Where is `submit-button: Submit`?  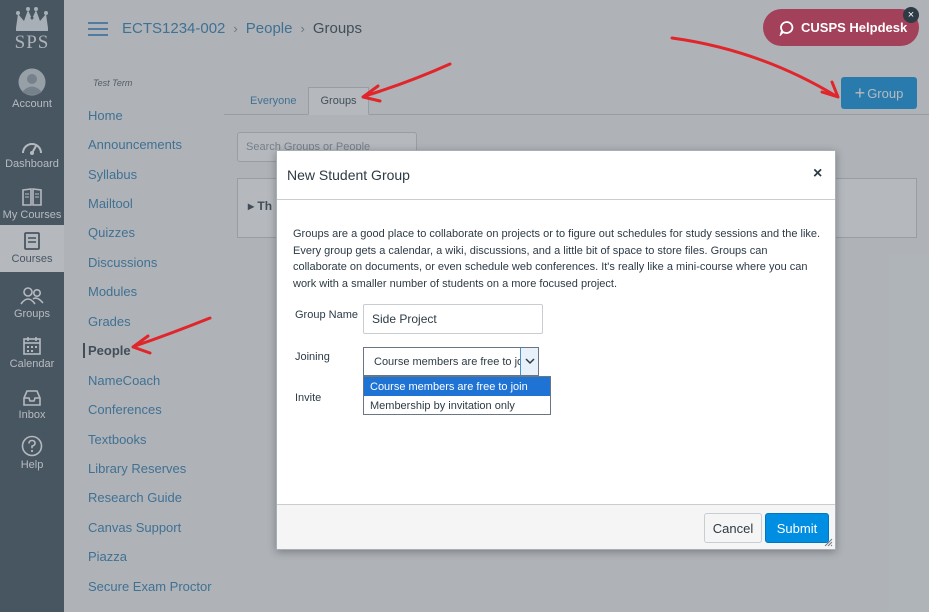
submit-button: Submit is located at coordinates (797, 528).